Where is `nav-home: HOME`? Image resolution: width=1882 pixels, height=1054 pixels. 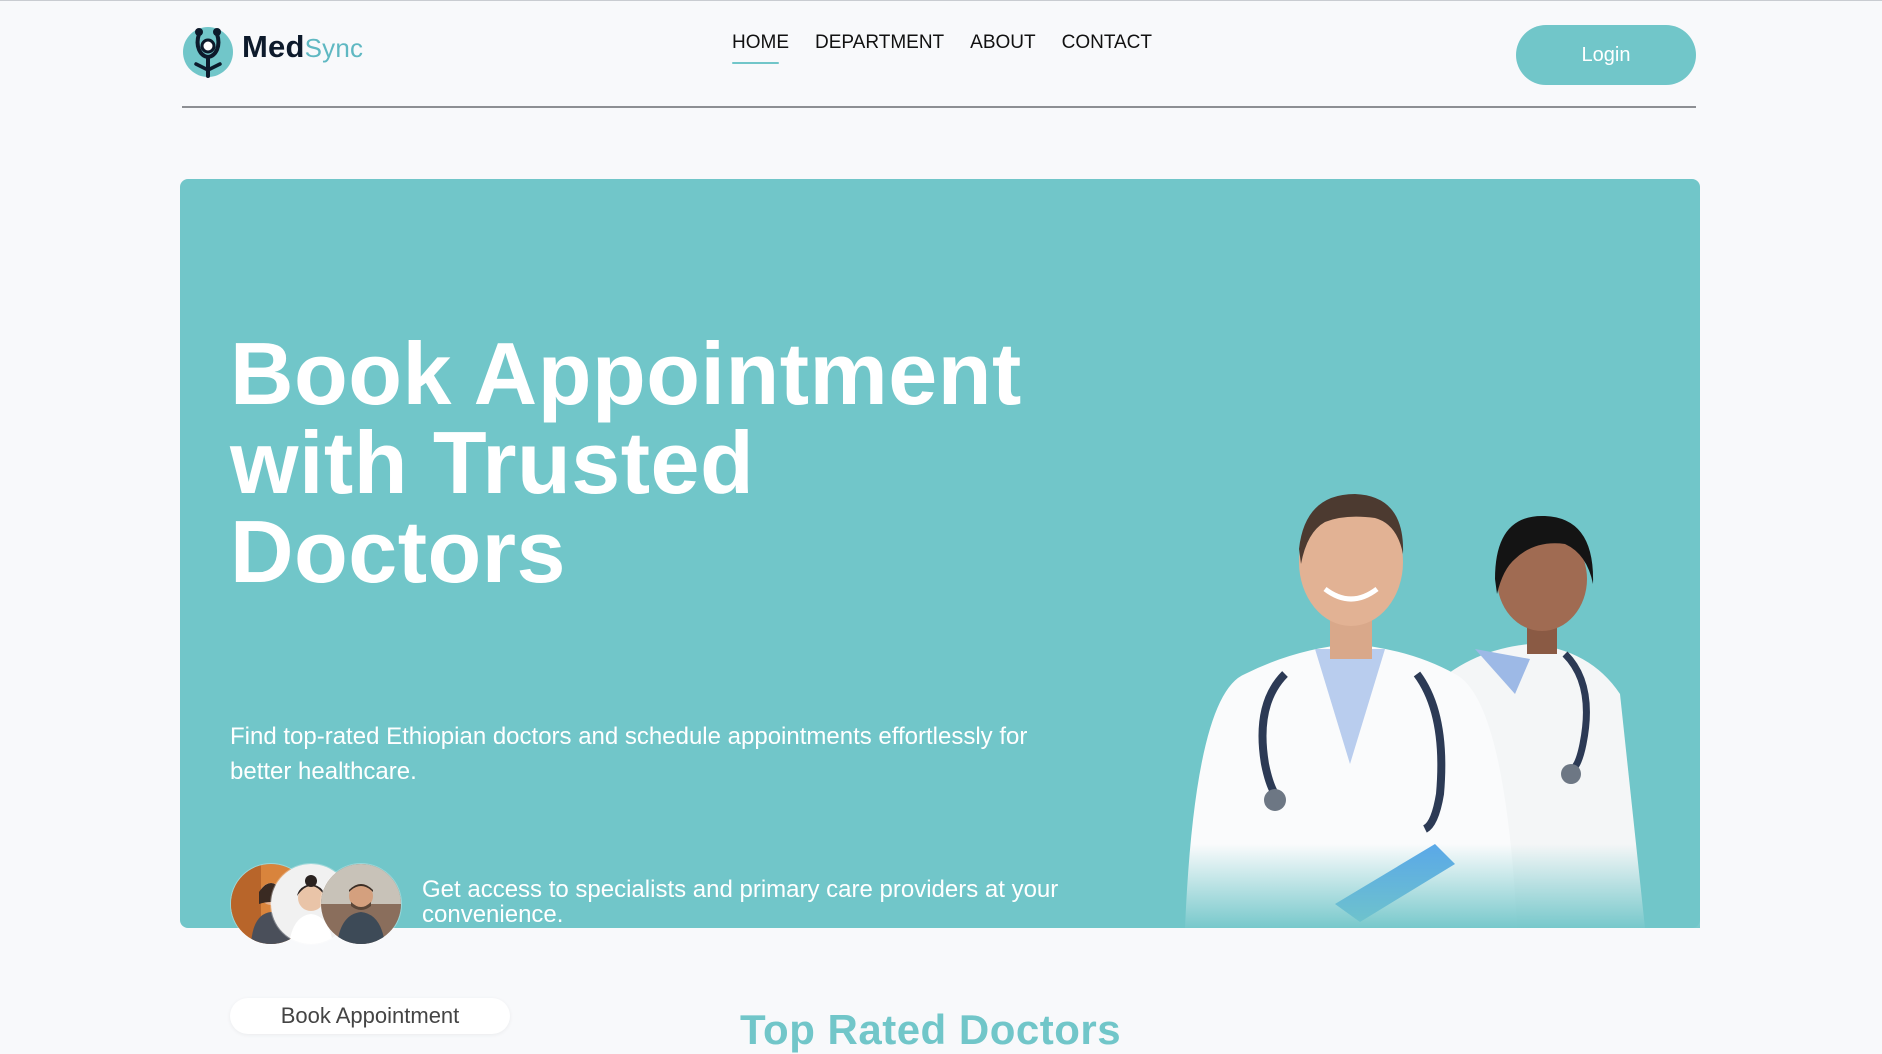
nav-home: HOME is located at coordinates (760, 48).